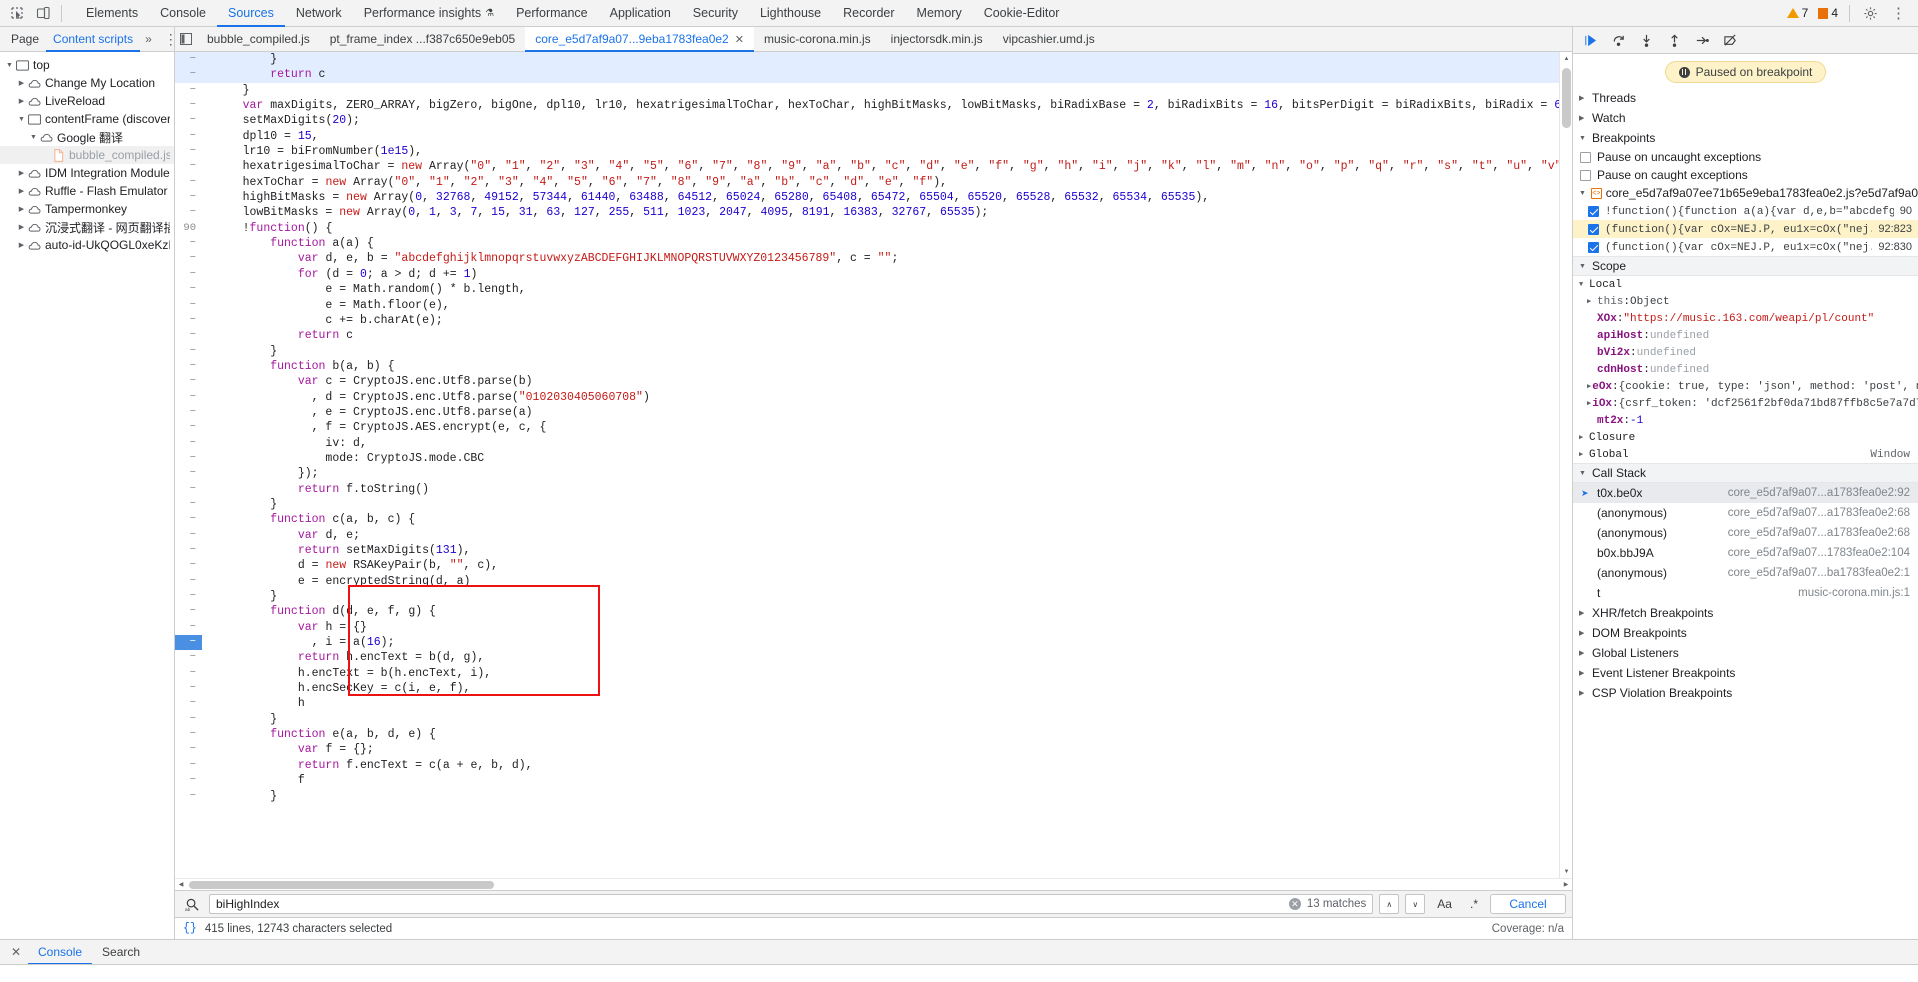  I want to click on chevron-down-icon, so click(9, 65).